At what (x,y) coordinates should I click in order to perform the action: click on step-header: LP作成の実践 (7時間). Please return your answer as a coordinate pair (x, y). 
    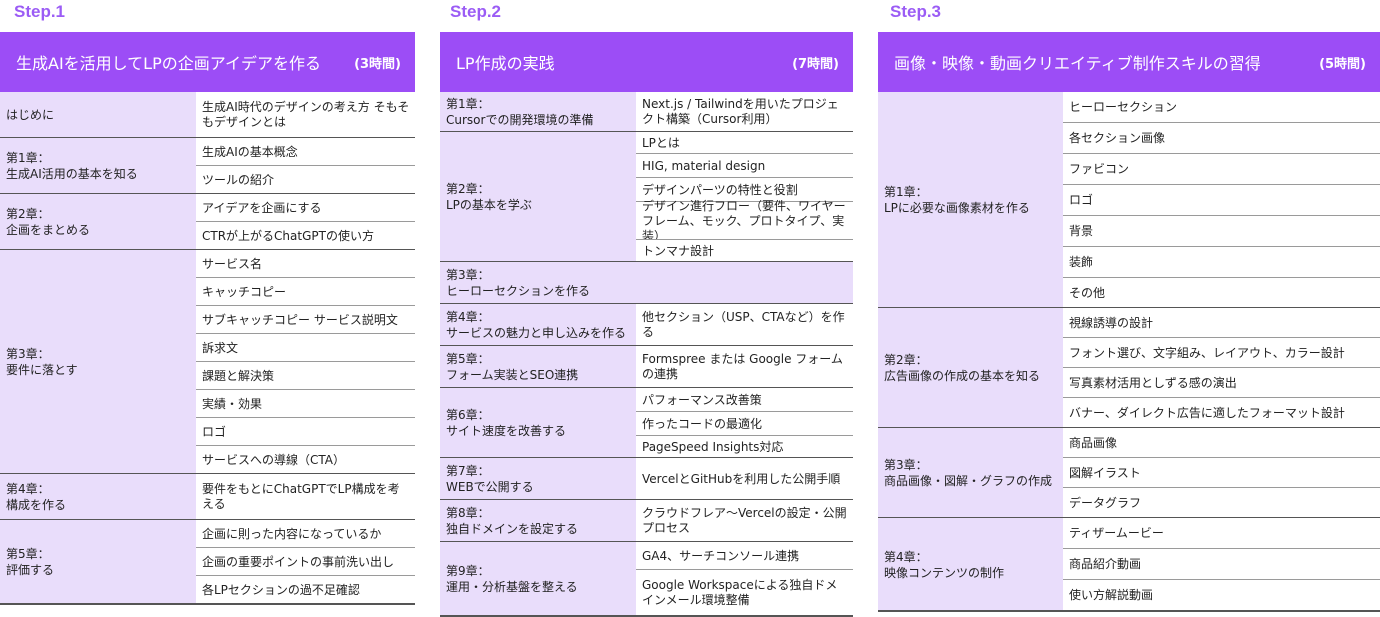
    Looking at the image, I should click on (646, 62).